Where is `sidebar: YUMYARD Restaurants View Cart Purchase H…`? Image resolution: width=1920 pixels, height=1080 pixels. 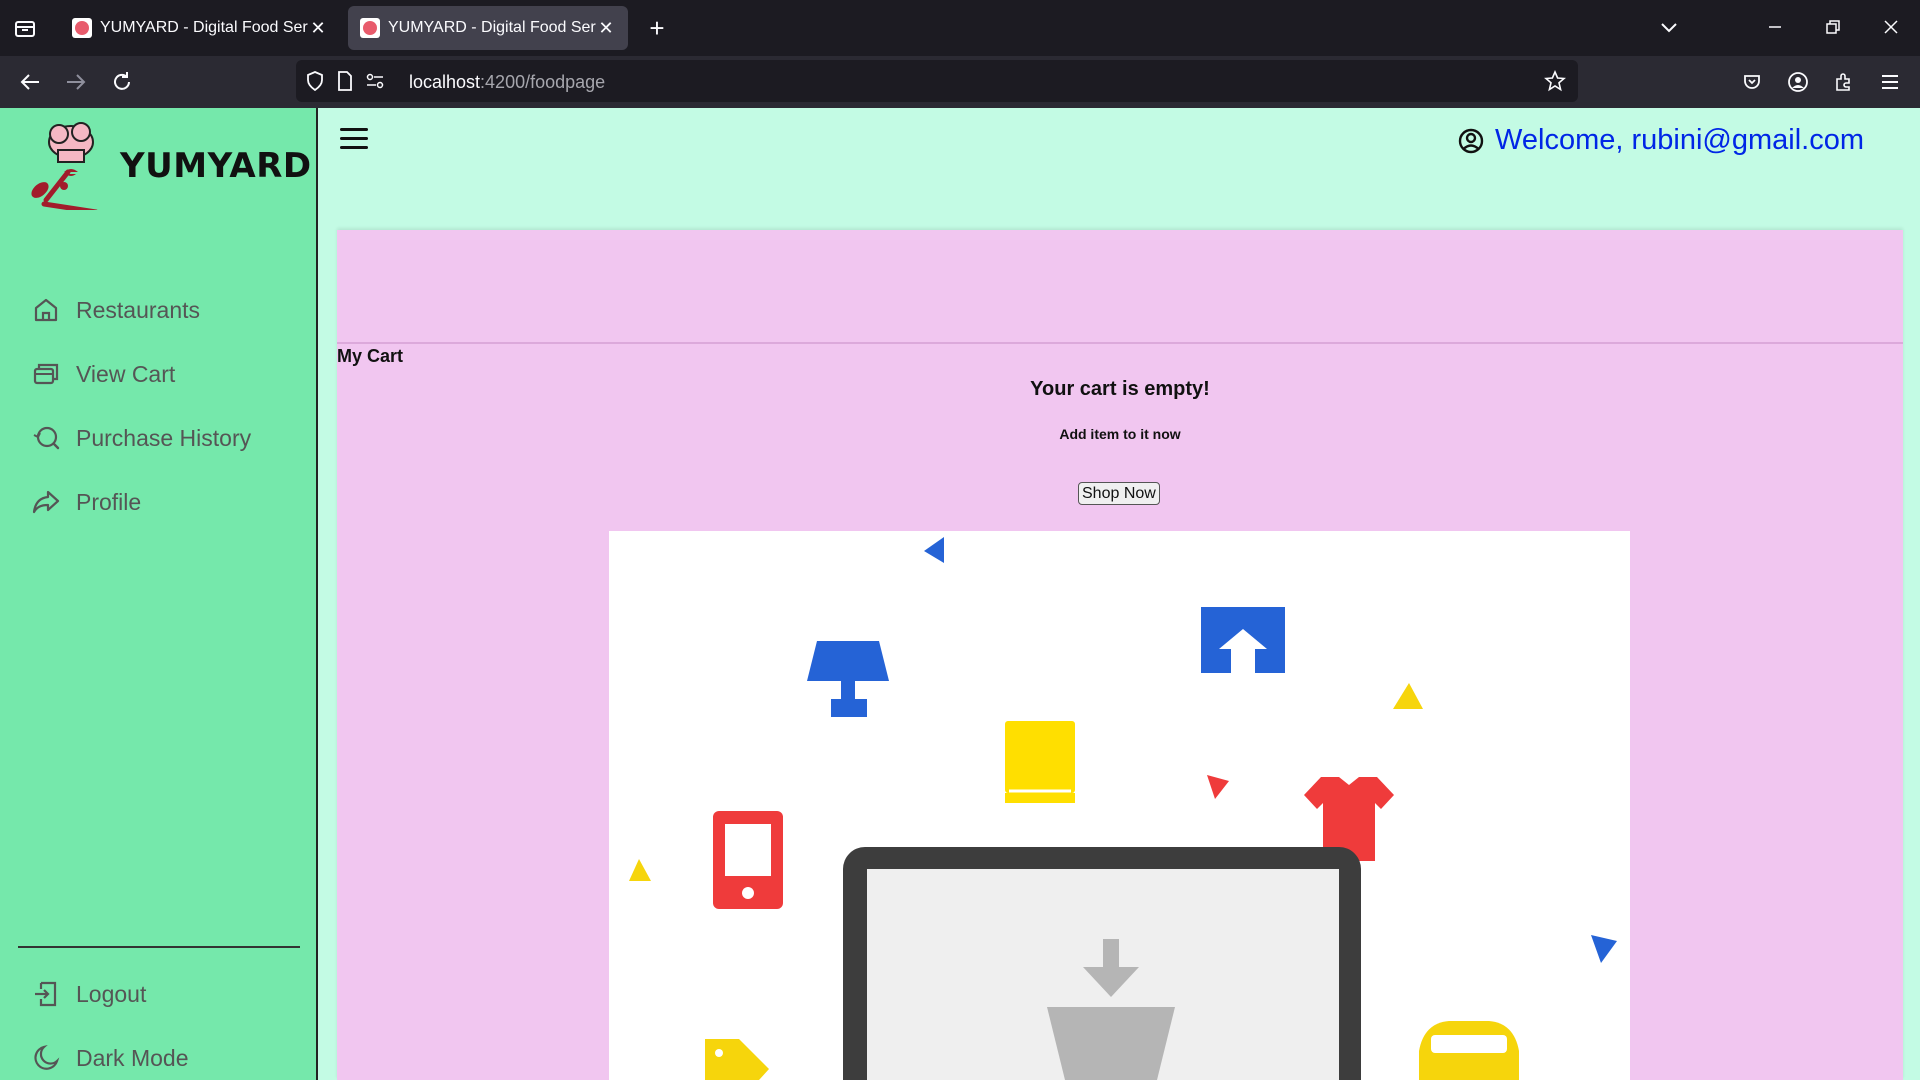 sidebar: YUMYARD Restaurants View Cart Purchase H… is located at coordinates (159, 594).